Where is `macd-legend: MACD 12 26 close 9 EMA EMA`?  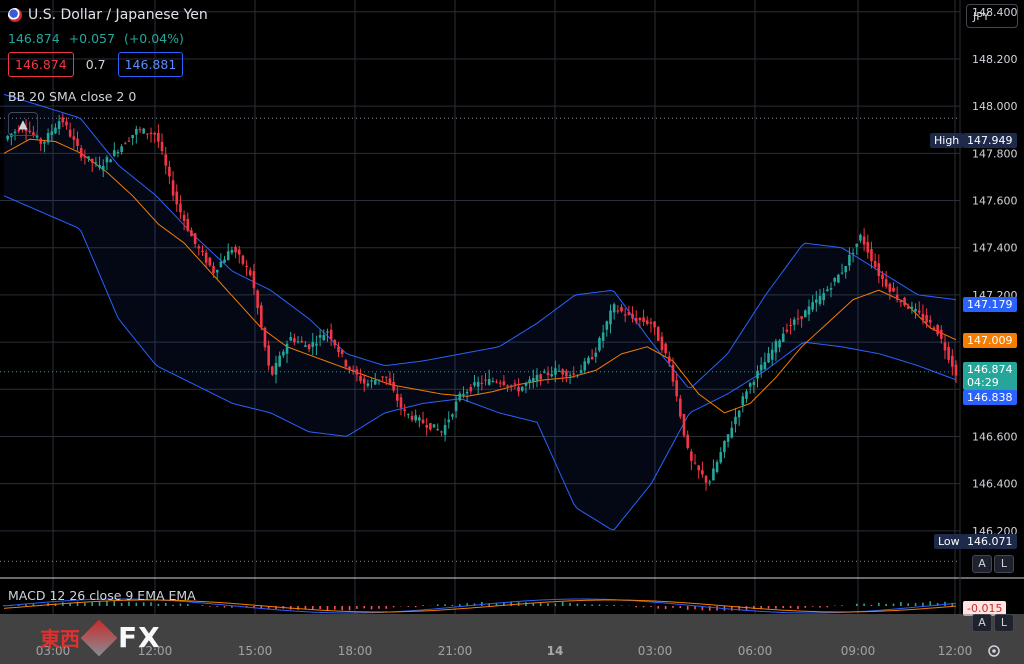 macd-legend: MACD 12 26 close 9 EMA EMA is located at coordinates (102, 595).